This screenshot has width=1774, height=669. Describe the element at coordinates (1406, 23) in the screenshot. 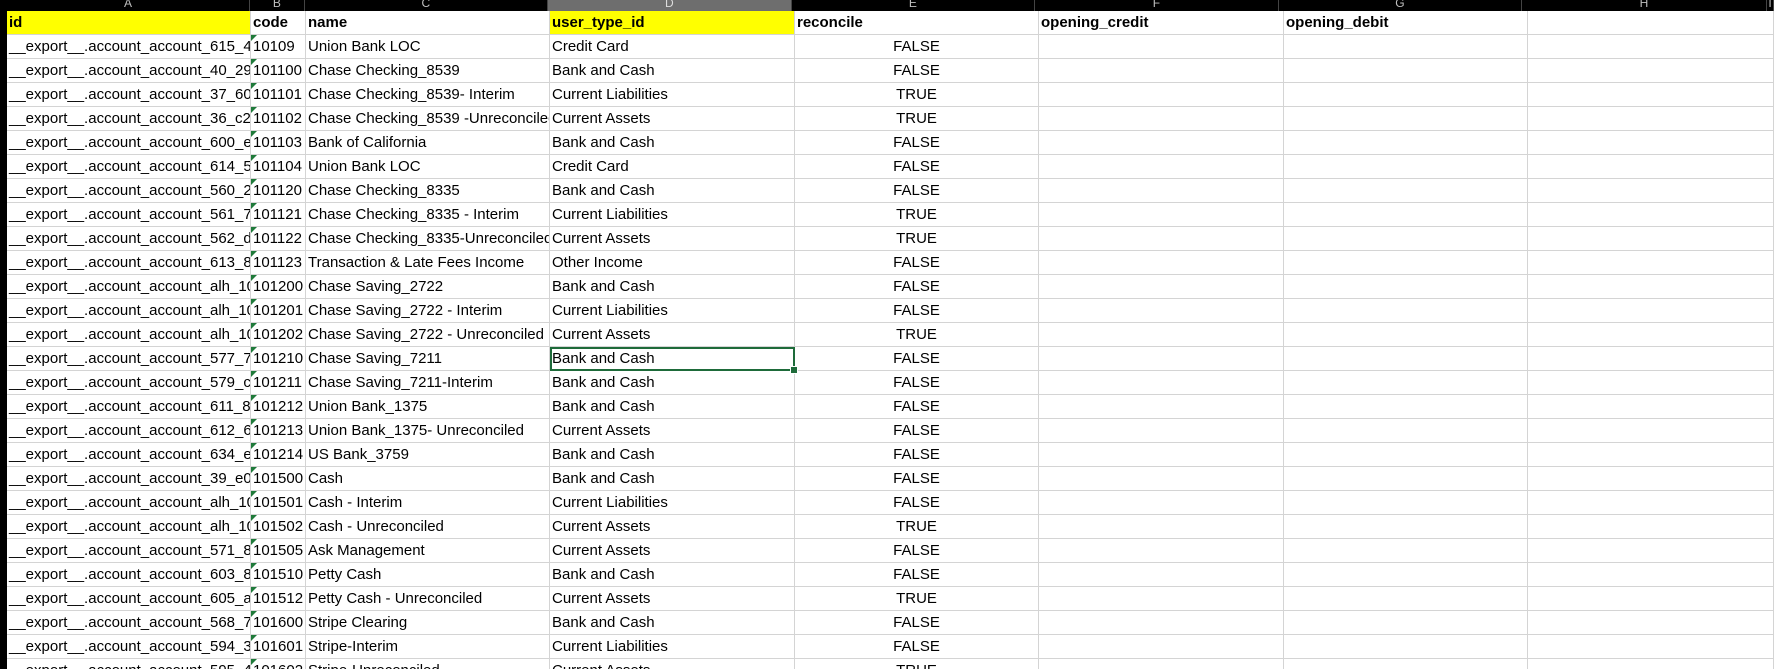

I see `header-cell-opening-debit: opening_debit` at that location.